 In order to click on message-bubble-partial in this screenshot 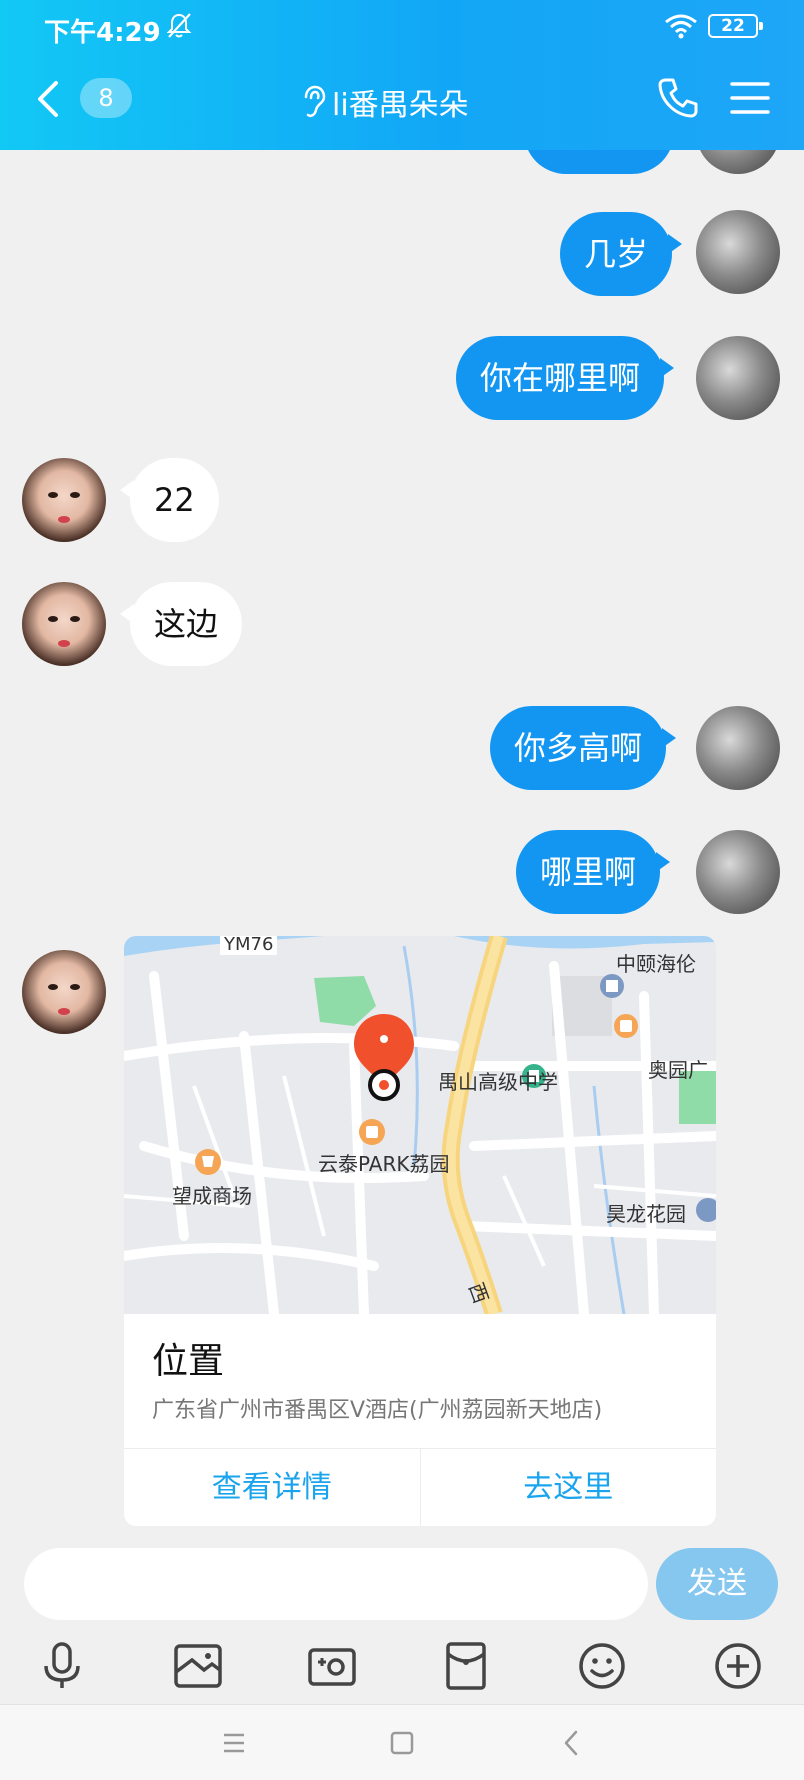, I will do `click(599, 162)`.